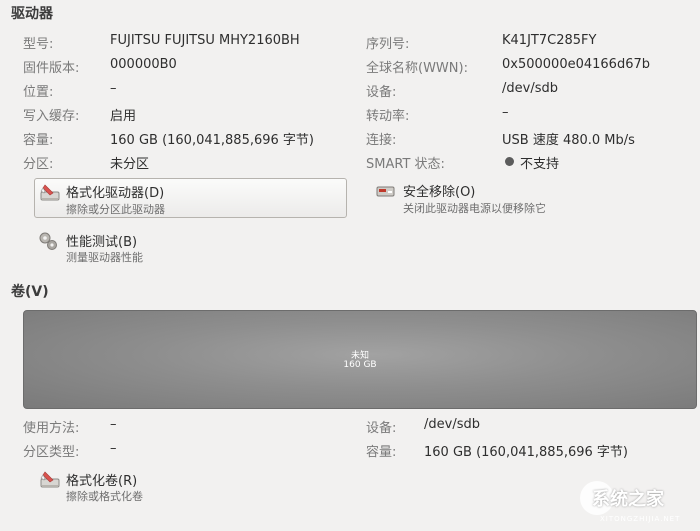  Describe the element at coordinates (104, 496) in the screenshot. I see `format-volume-subtitle: 擦除或格式化卷` at that location.